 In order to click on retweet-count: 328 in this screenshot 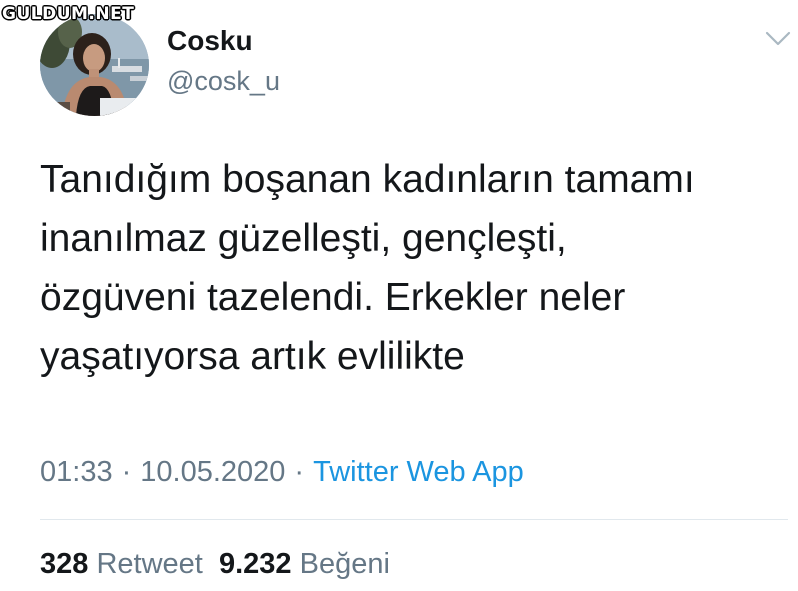, I will do `click(64, 564)`.